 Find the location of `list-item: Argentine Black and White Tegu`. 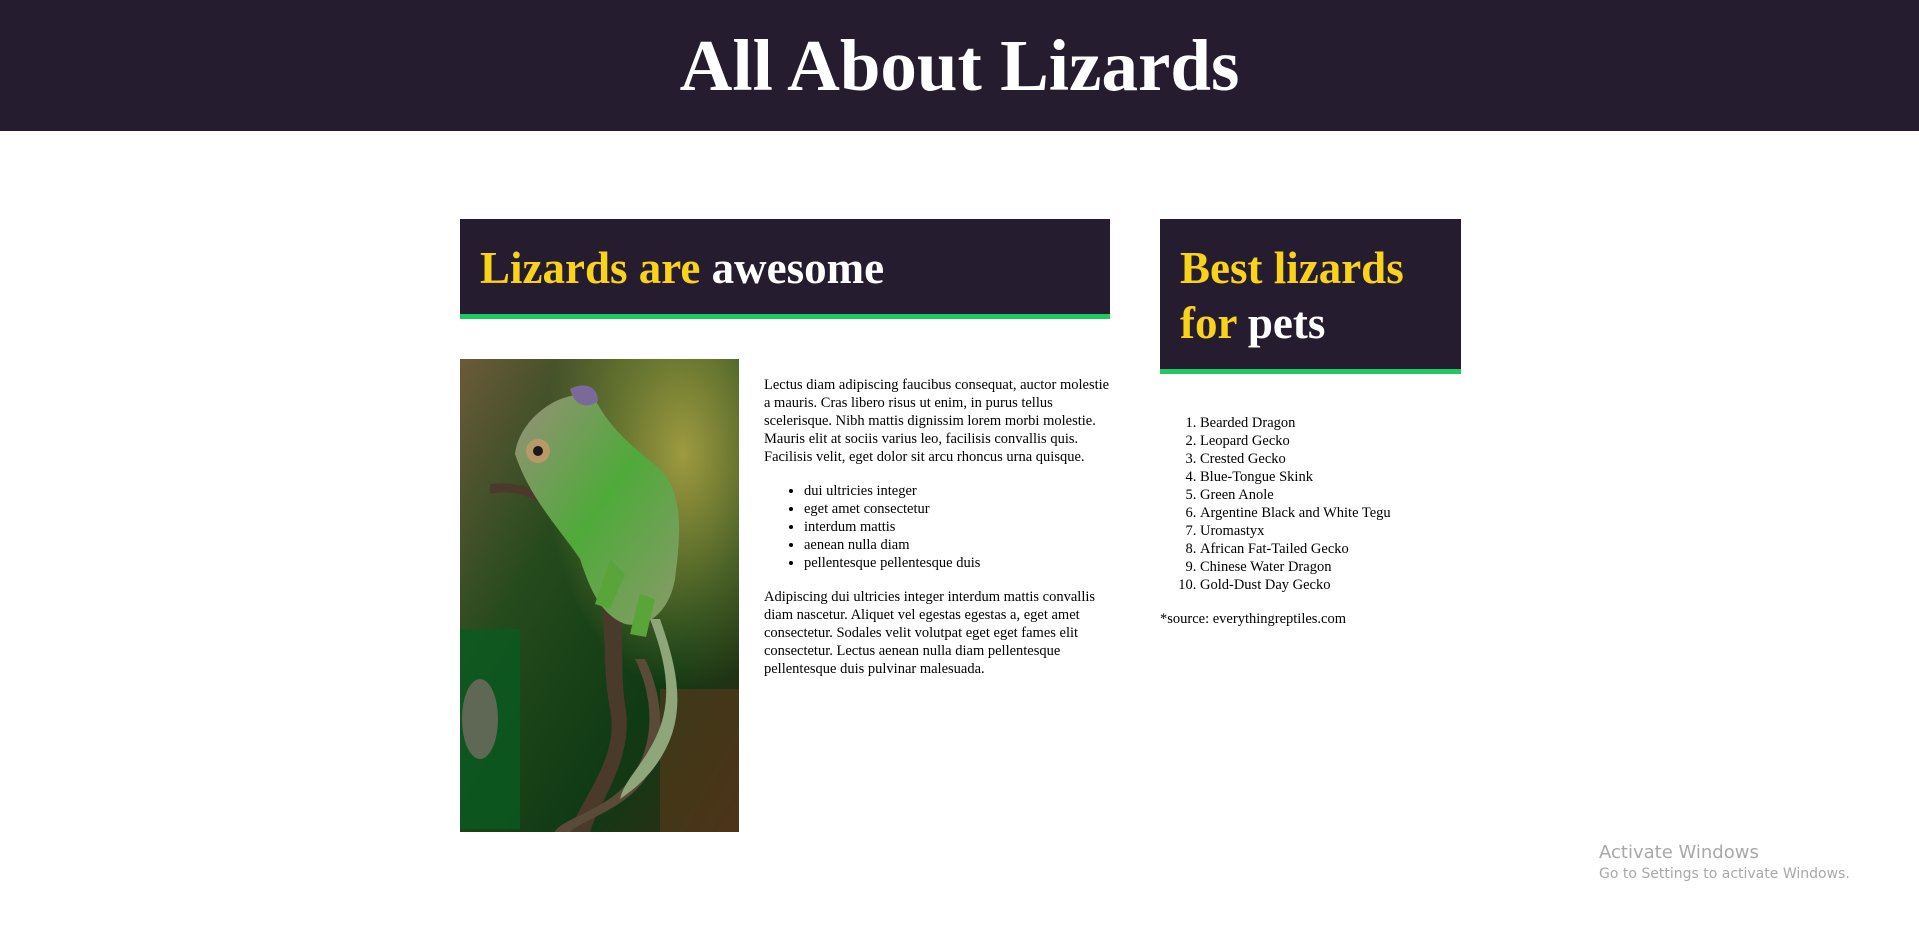

list-item: Argentine Black and White Tegu is located at coordinates (1330, 513).